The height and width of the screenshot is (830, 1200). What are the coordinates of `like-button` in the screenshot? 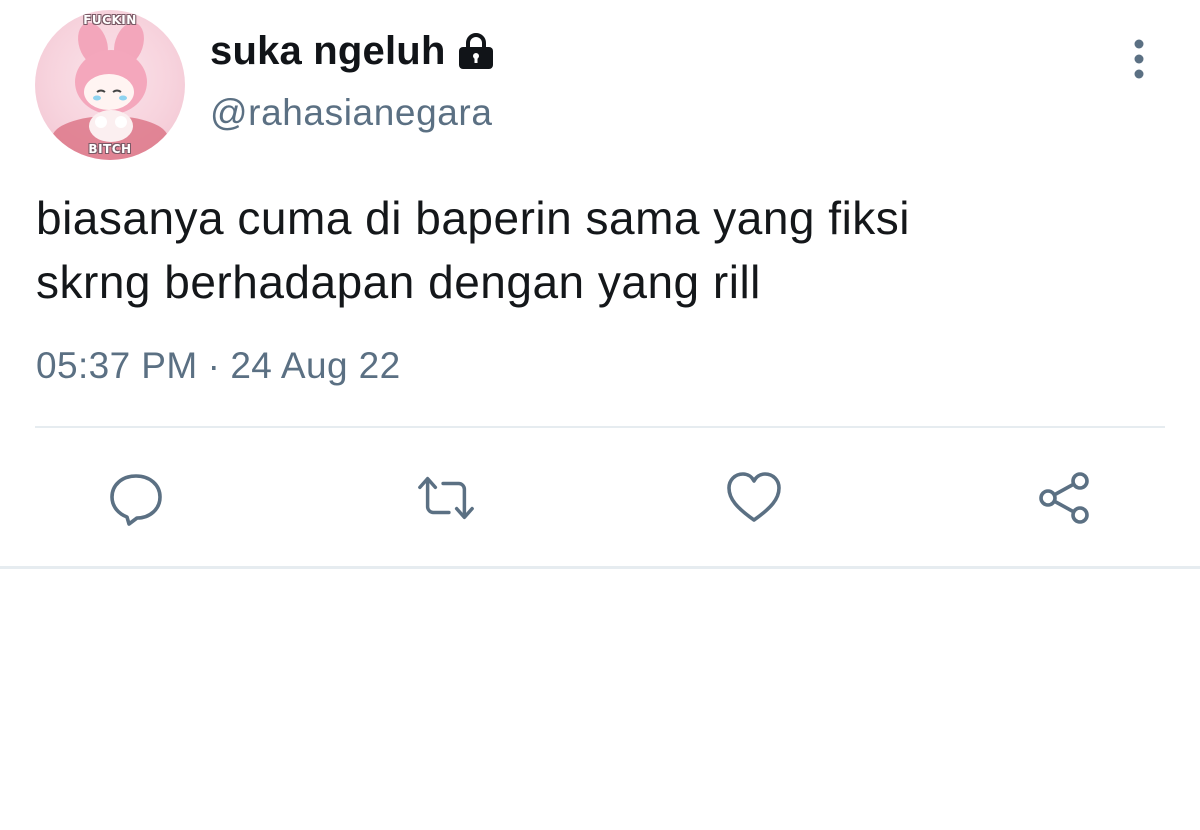 It's located at (754, 498).